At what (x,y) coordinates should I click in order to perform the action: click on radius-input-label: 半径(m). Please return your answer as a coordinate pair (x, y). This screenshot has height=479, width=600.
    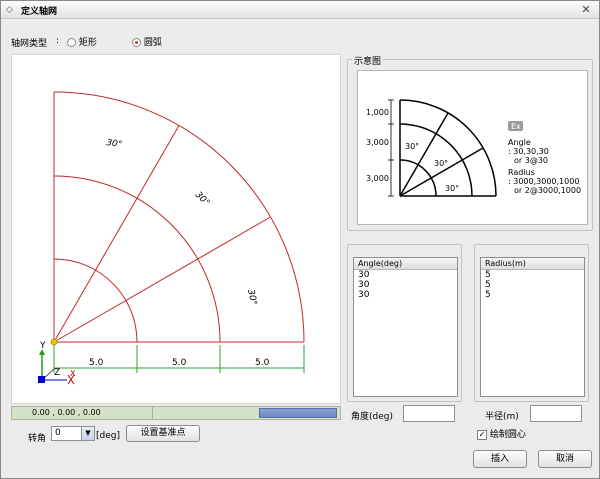
    Looking at the image, I should click on (502, 417).